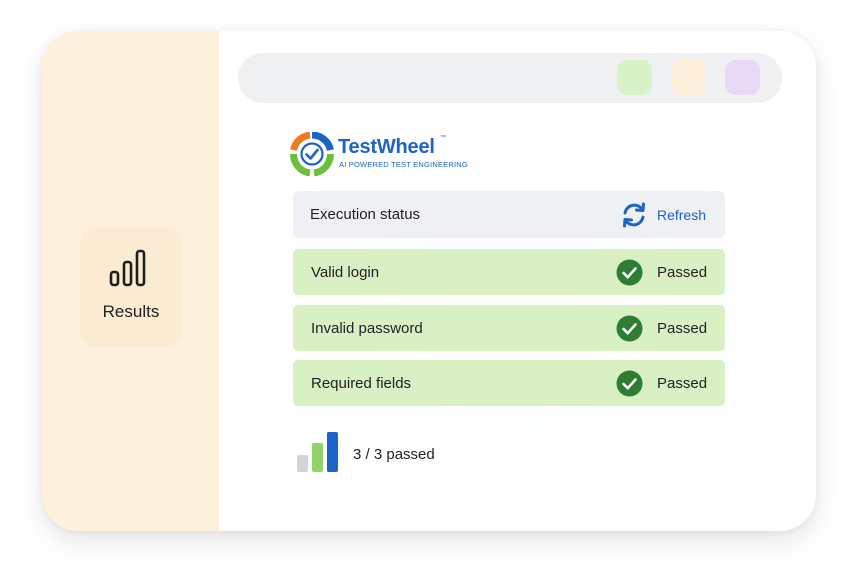 The height and width of the screenshot is (583, 859). I want to click on bar-chart-icon, so click(127, 268).